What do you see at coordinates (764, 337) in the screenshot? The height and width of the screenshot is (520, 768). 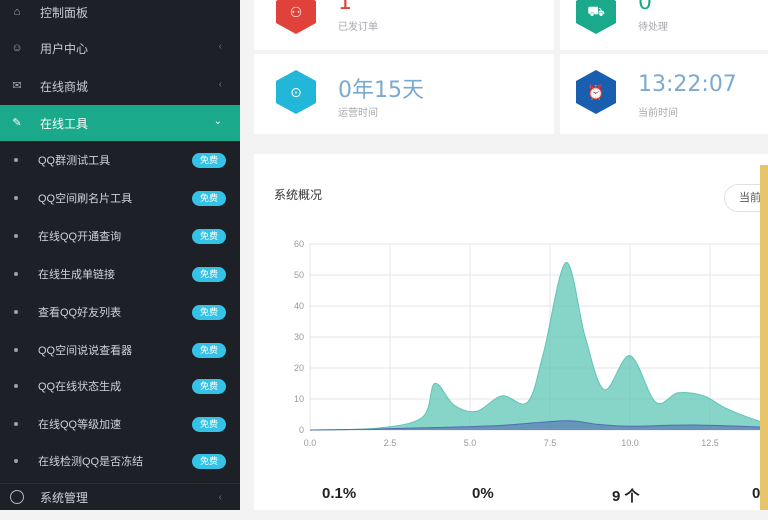 I see `scroll-indicator` at bounding box center [764, 337].